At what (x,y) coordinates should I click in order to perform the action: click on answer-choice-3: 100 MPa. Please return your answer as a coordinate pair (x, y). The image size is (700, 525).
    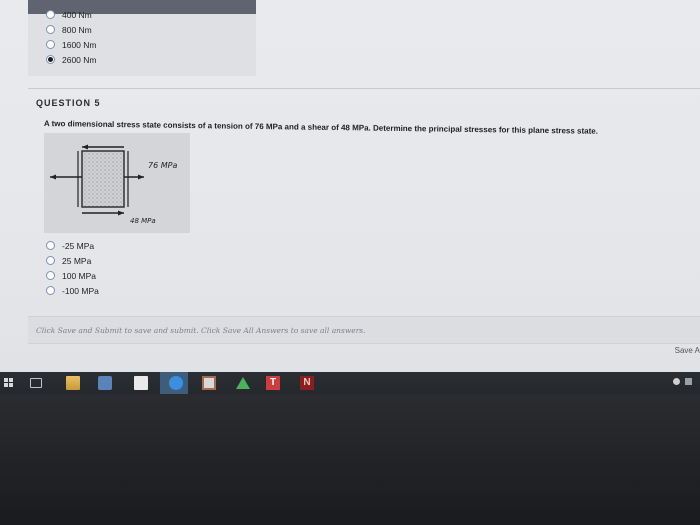
    Looking at the image, I should click on (72, 275).